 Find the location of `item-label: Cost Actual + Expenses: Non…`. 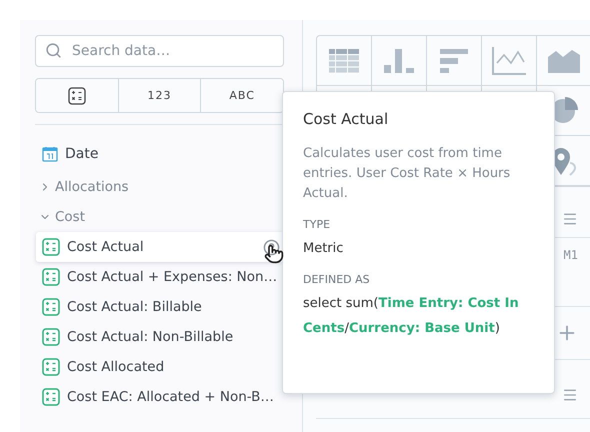

item-label: Cost Actual + Expenses: Non… is located at coordinates (173, 277).